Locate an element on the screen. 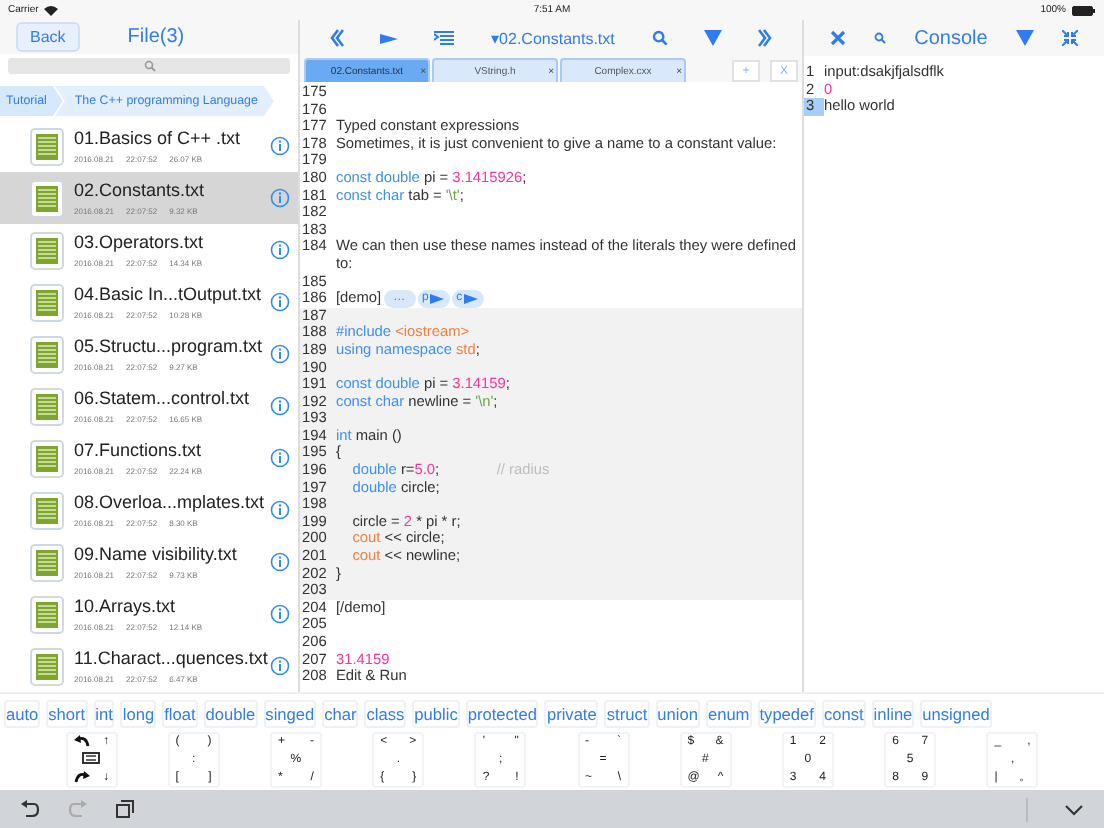 The height and width of the screenshot is (828, 1104). file-menu-button: ▾02.Constants.txt is located at coordinates (553, 38).